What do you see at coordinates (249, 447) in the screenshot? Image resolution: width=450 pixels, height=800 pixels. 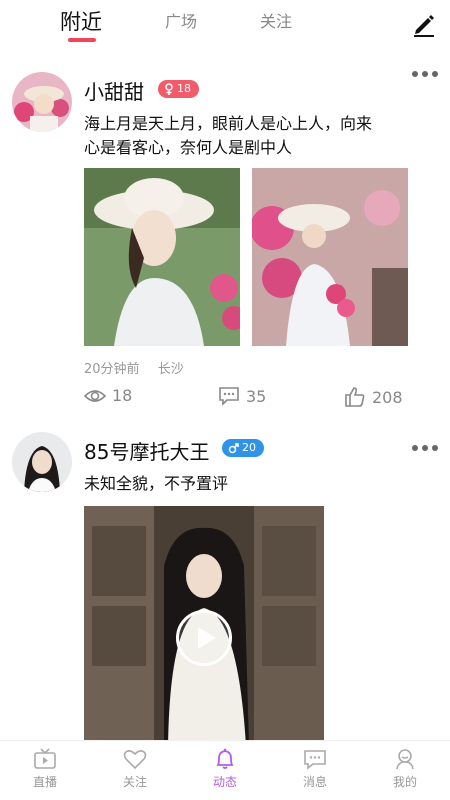 I see `age-text: 20` at bounding box center [249, 447].